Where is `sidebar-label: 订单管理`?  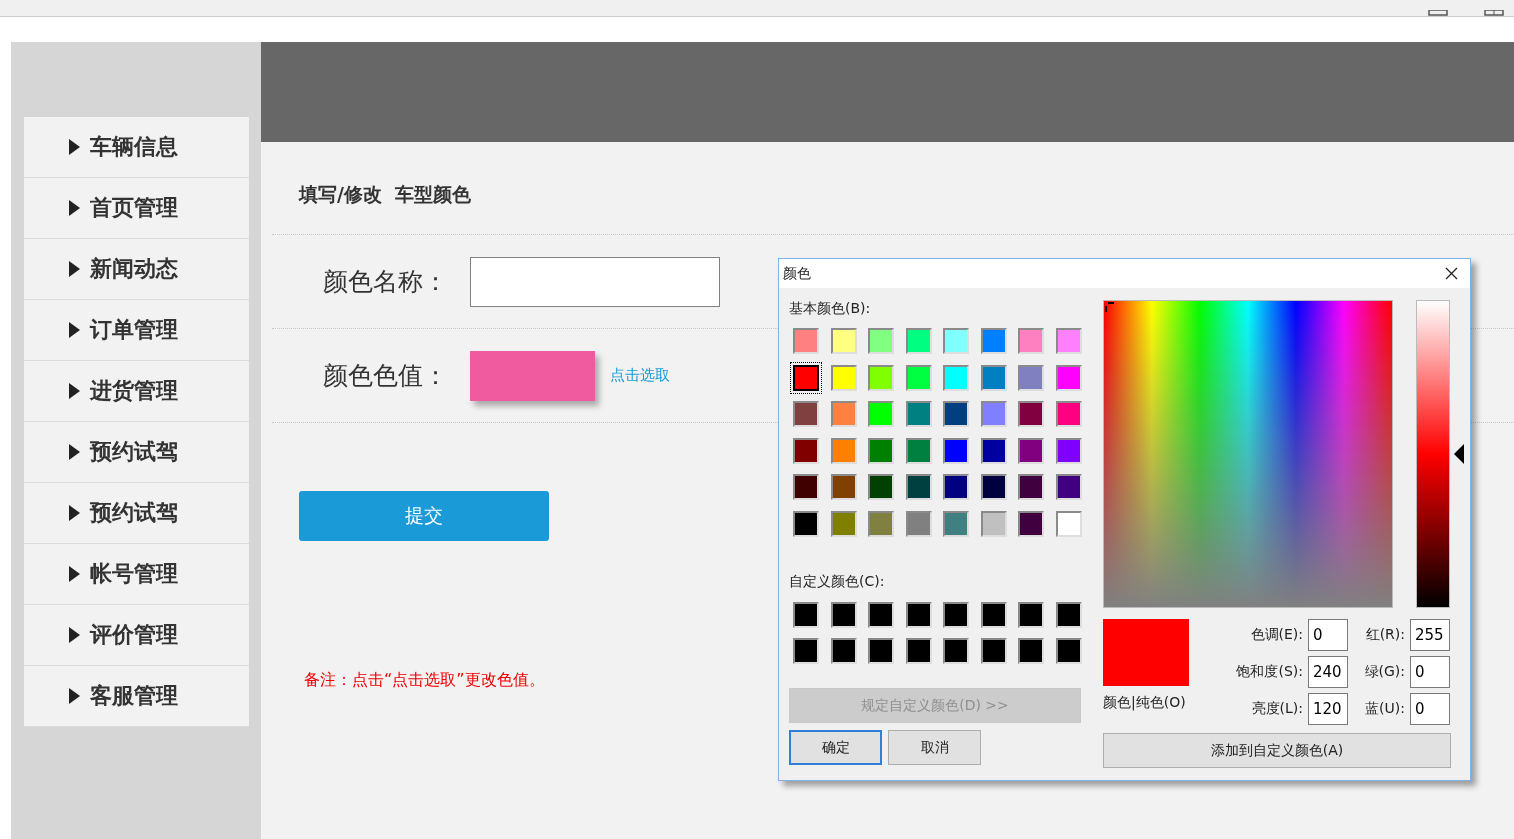 sidebar-label: 订单管理 is located at coordinates (134, 330).